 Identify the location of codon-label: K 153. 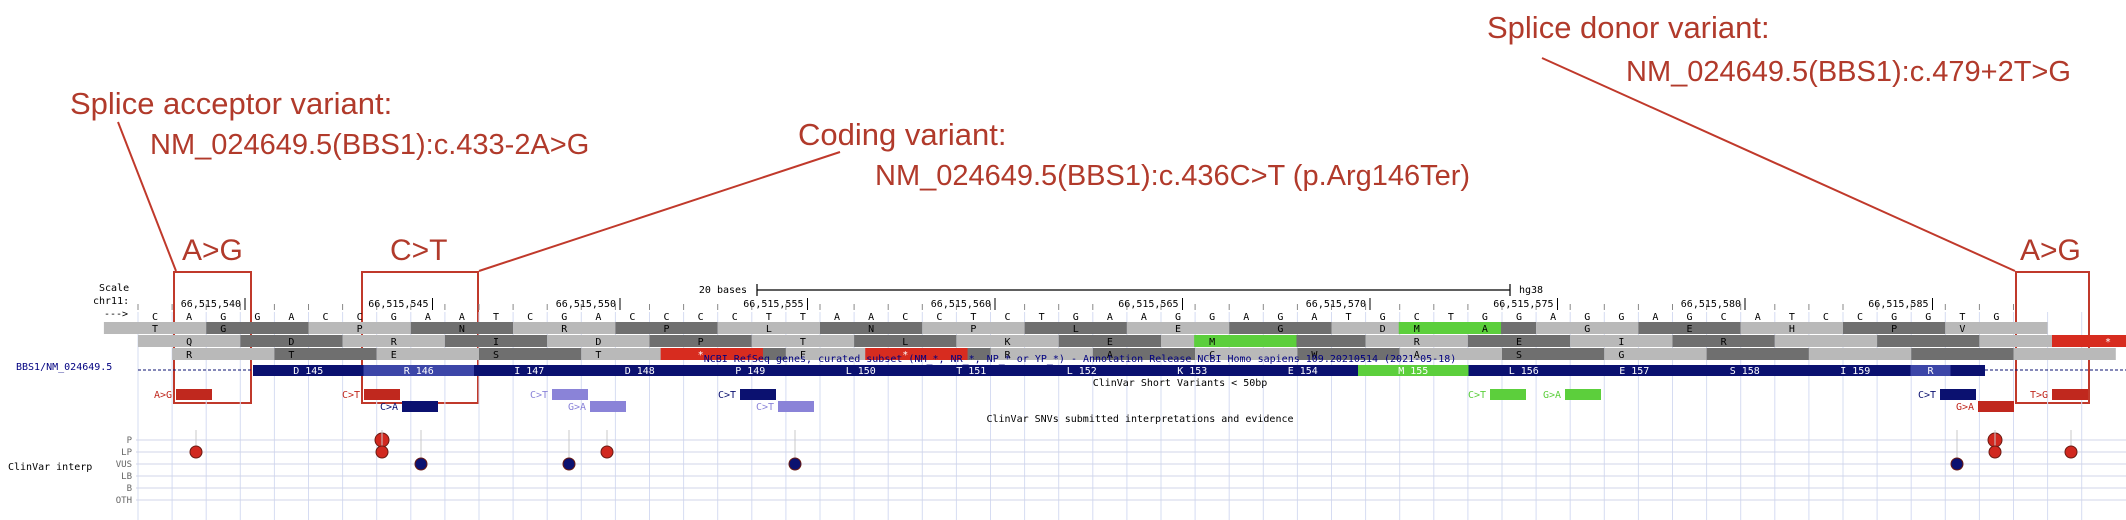
(1192, 371).